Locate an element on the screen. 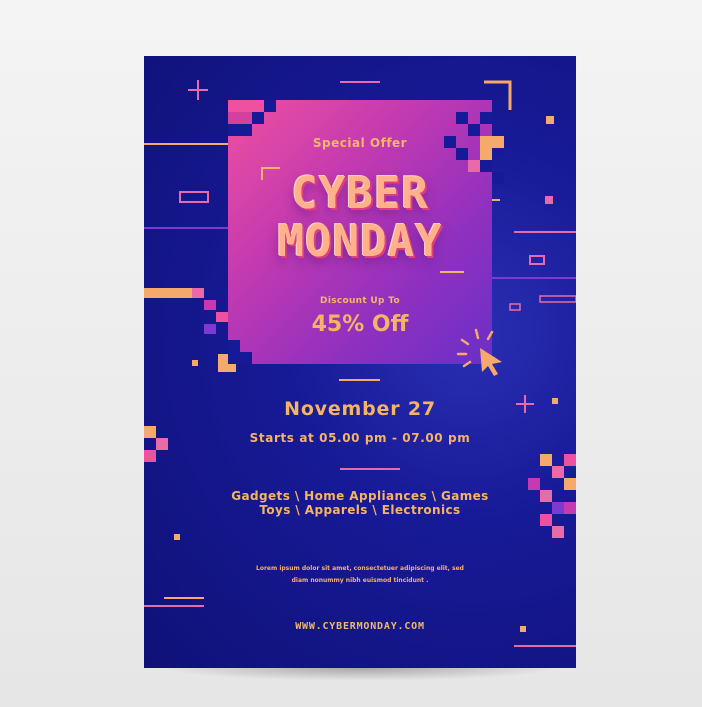 The width and height of the screenshot is (702, 707). website-url: WWW.CYBERMONDAY.COM is located at coordinates (360, 626).